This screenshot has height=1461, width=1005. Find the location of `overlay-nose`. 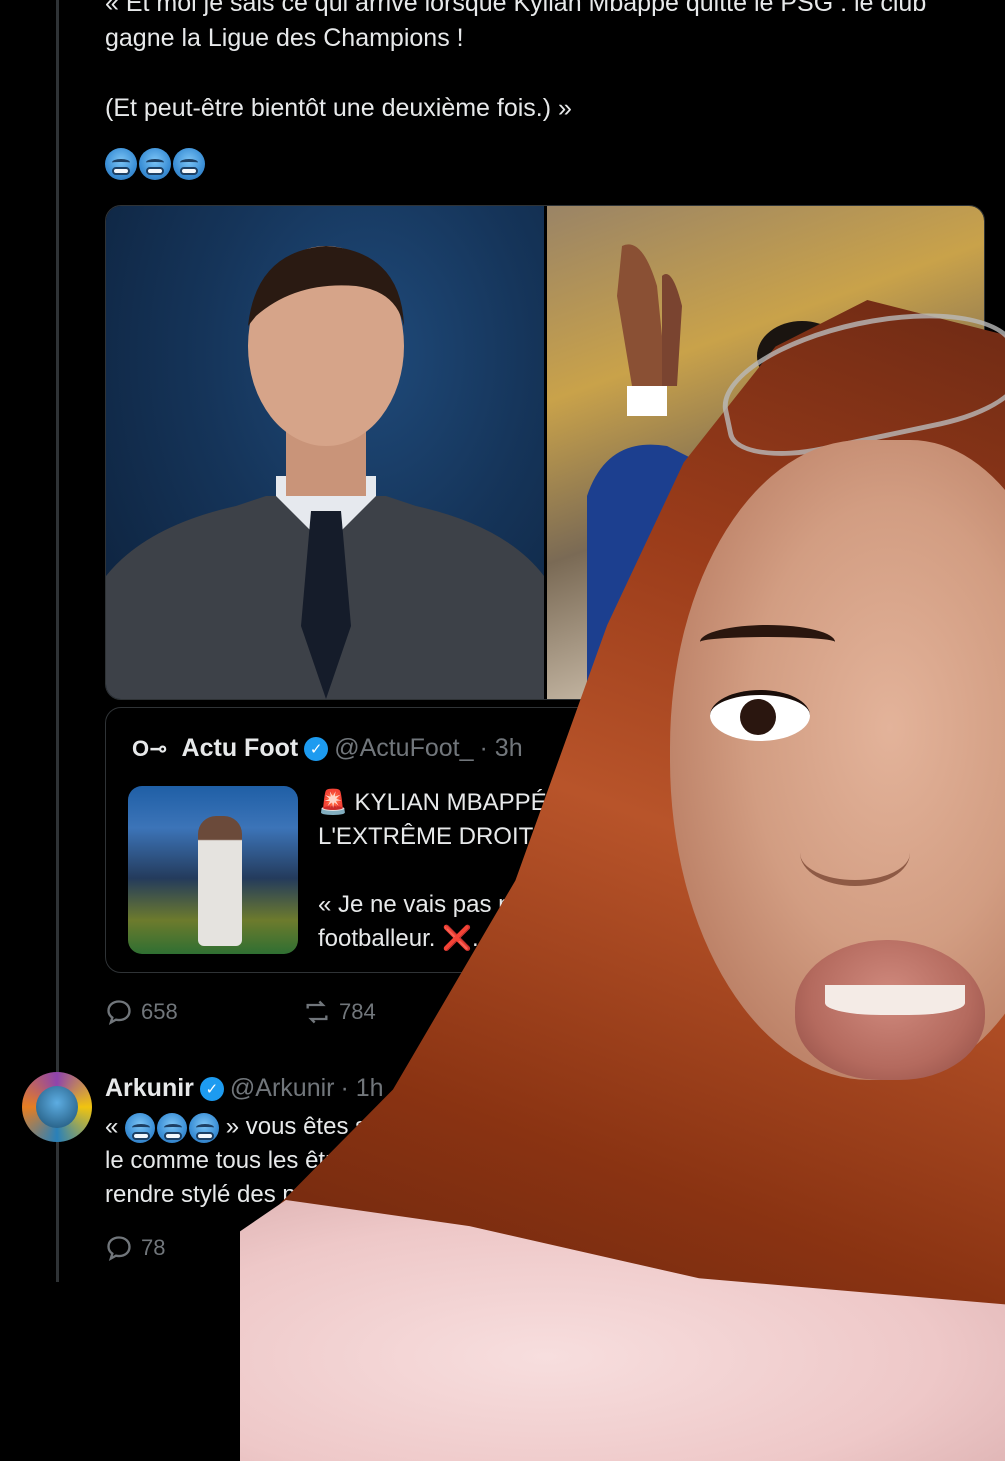

overlay-nose is located at coordinates (855, 853).